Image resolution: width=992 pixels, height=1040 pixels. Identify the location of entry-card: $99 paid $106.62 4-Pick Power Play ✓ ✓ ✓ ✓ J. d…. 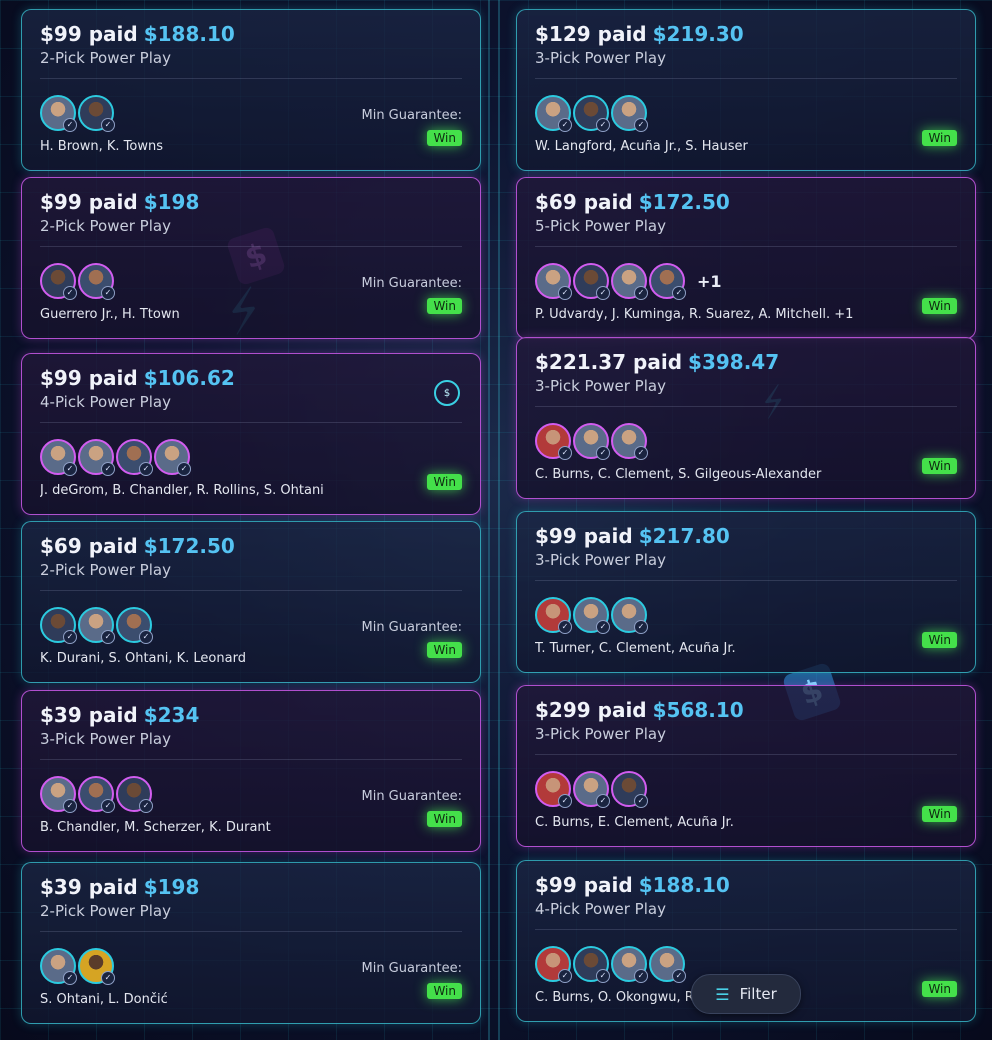
(251, 434).